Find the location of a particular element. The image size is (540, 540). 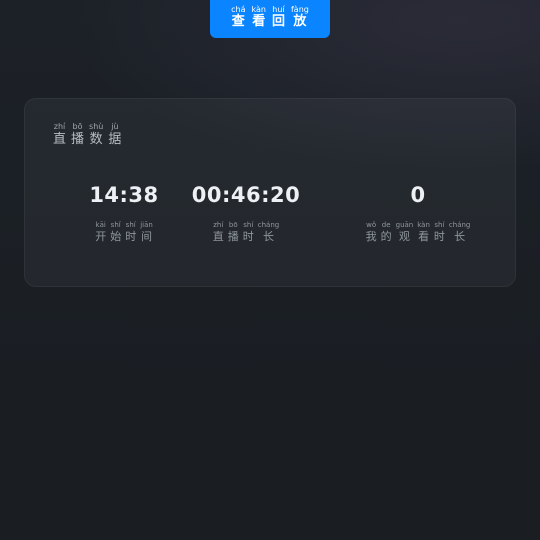

pinyin: jù is located at coordinates (115, 126).